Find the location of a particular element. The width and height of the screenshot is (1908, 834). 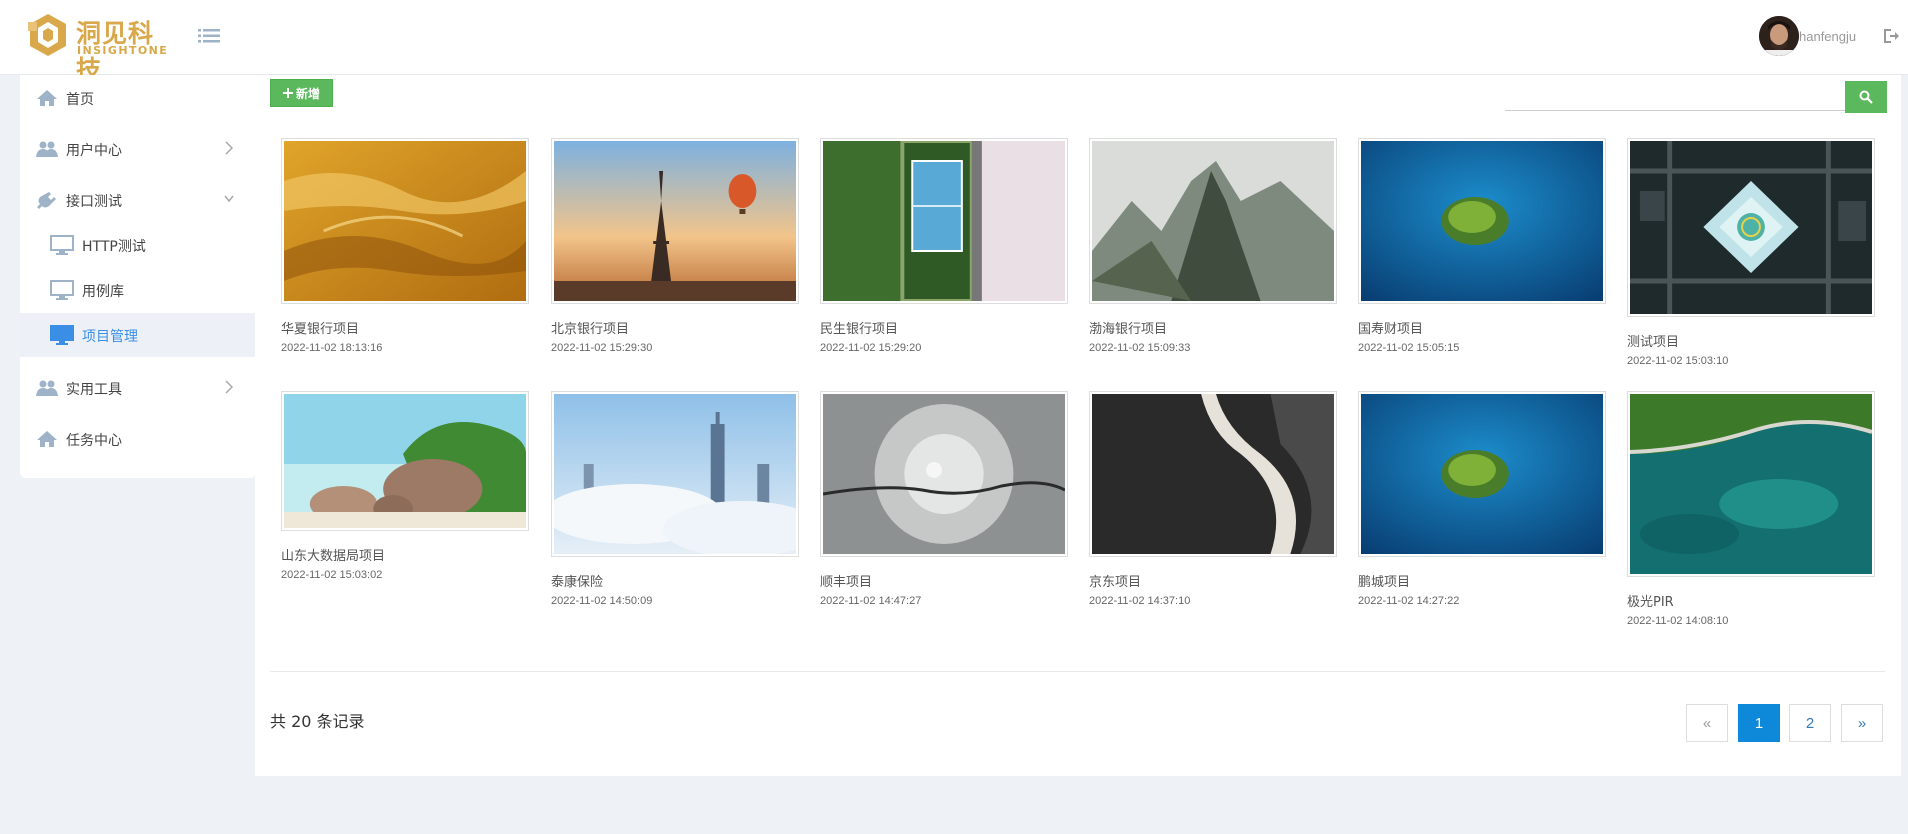

project-name: 国寿财项目 is located at coordinates (1390, 327).